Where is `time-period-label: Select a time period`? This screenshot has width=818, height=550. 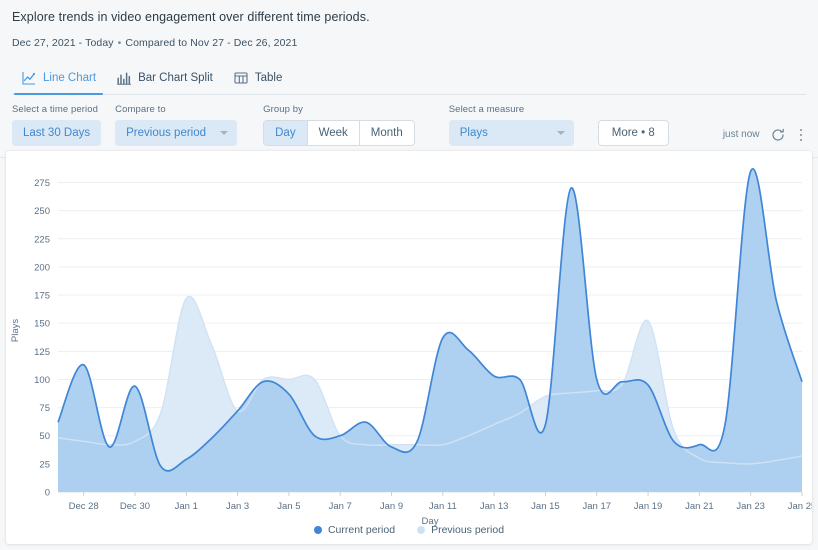 time-period-label: Select a time period is located at coordinates (55, 109).